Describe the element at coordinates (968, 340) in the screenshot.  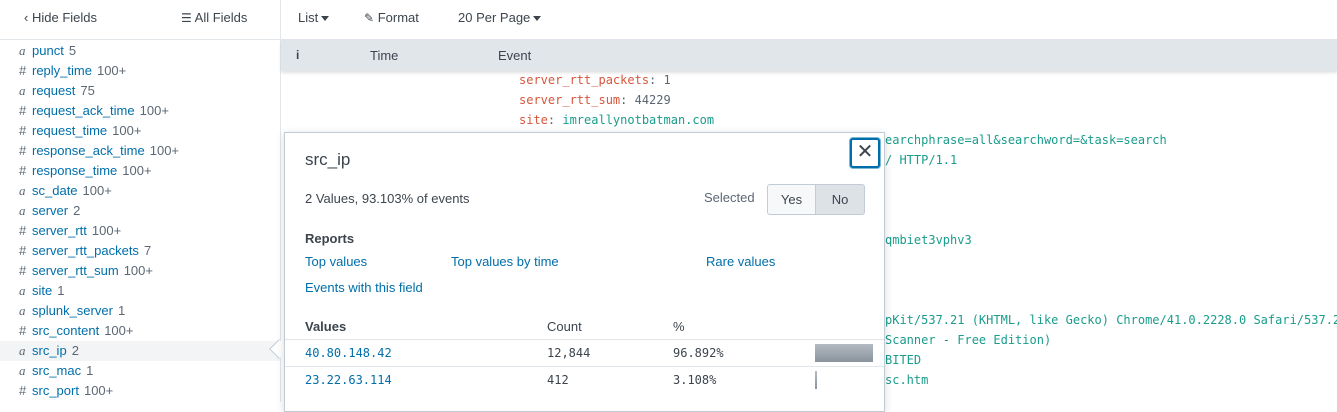
I see `event-line: Scanner - Free Edition)` at that location.